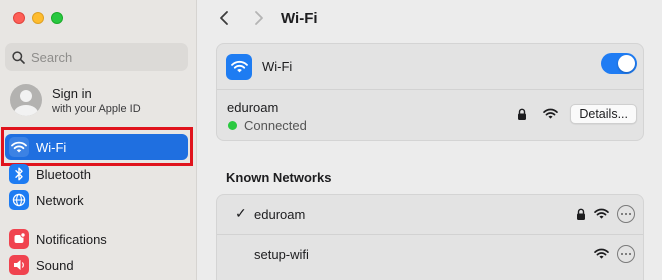 Image resolution: width=662 pixels, height=280 pixels. Describe the element at coordinates (96, 200) in the screenshot. I see `sidebar-item-network: Network` at that location.